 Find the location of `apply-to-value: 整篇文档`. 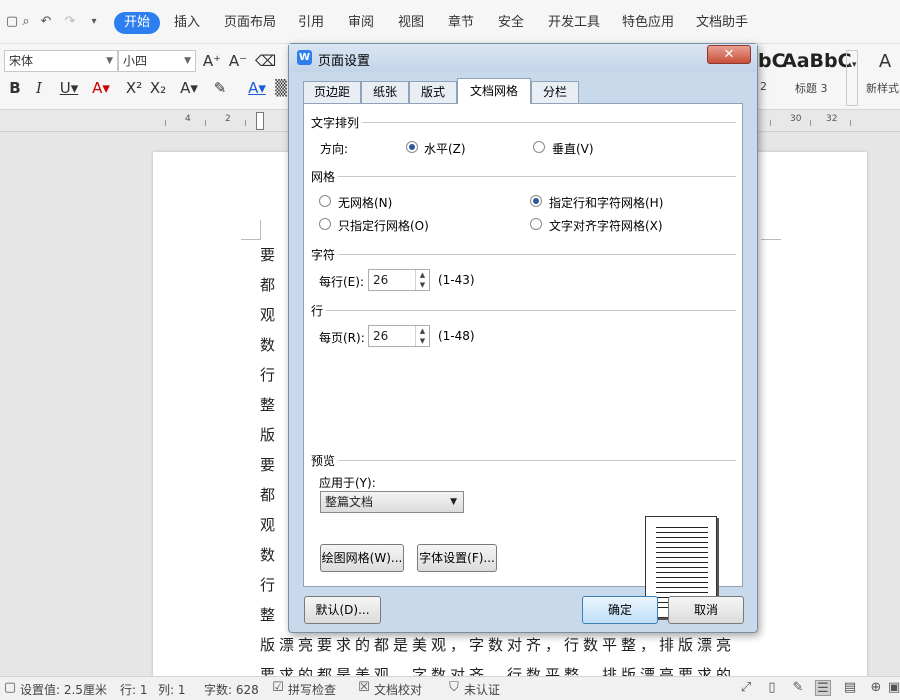

apply-to-value: 整篇文档 is located at coordinates (349, 502).